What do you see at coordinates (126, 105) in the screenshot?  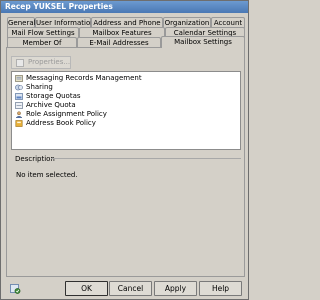 I see `list-item: Archive Quota` at bounding box center [126, 105].